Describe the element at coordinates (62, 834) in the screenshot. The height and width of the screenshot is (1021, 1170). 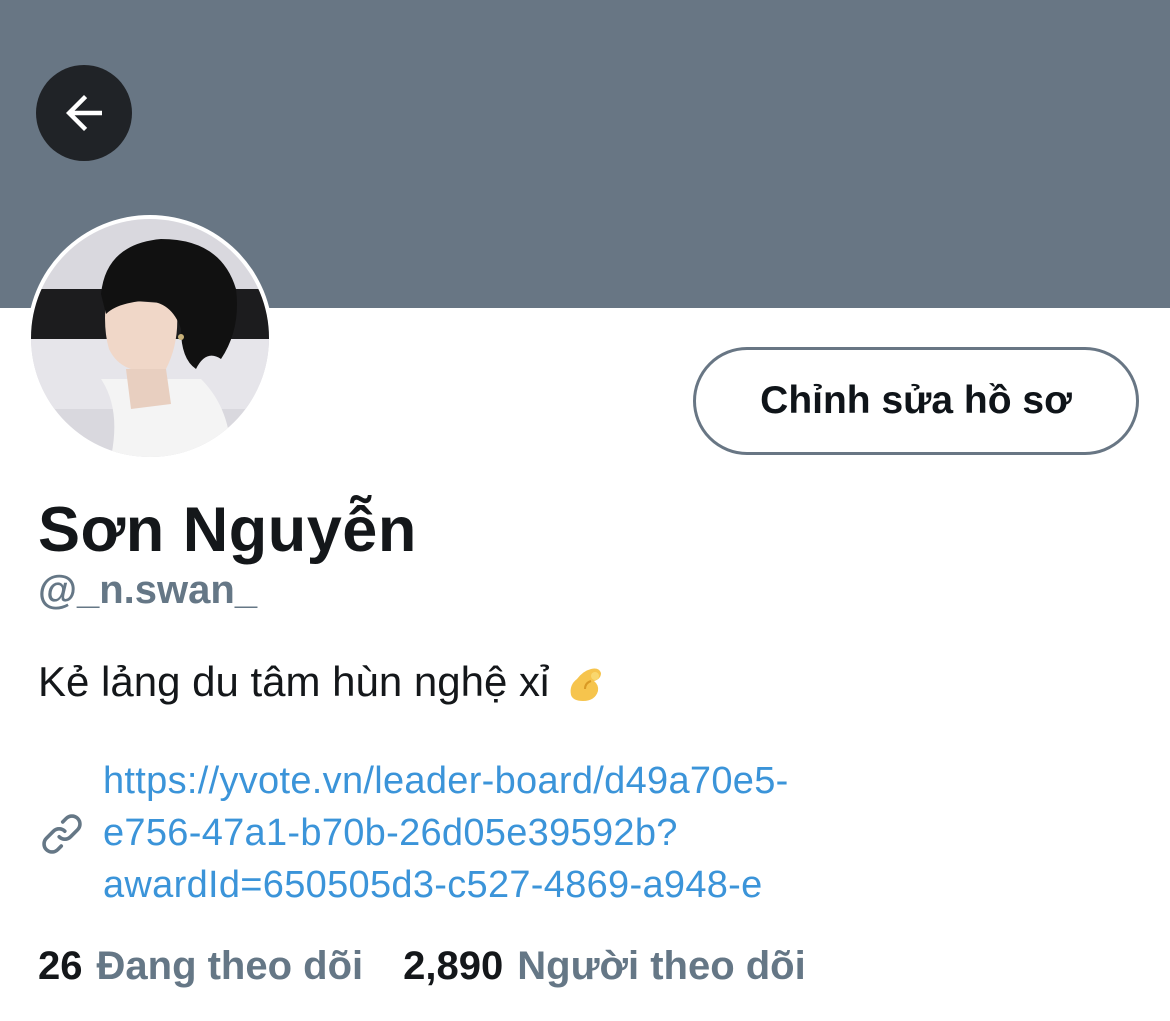
I see `link-icon` at that location.